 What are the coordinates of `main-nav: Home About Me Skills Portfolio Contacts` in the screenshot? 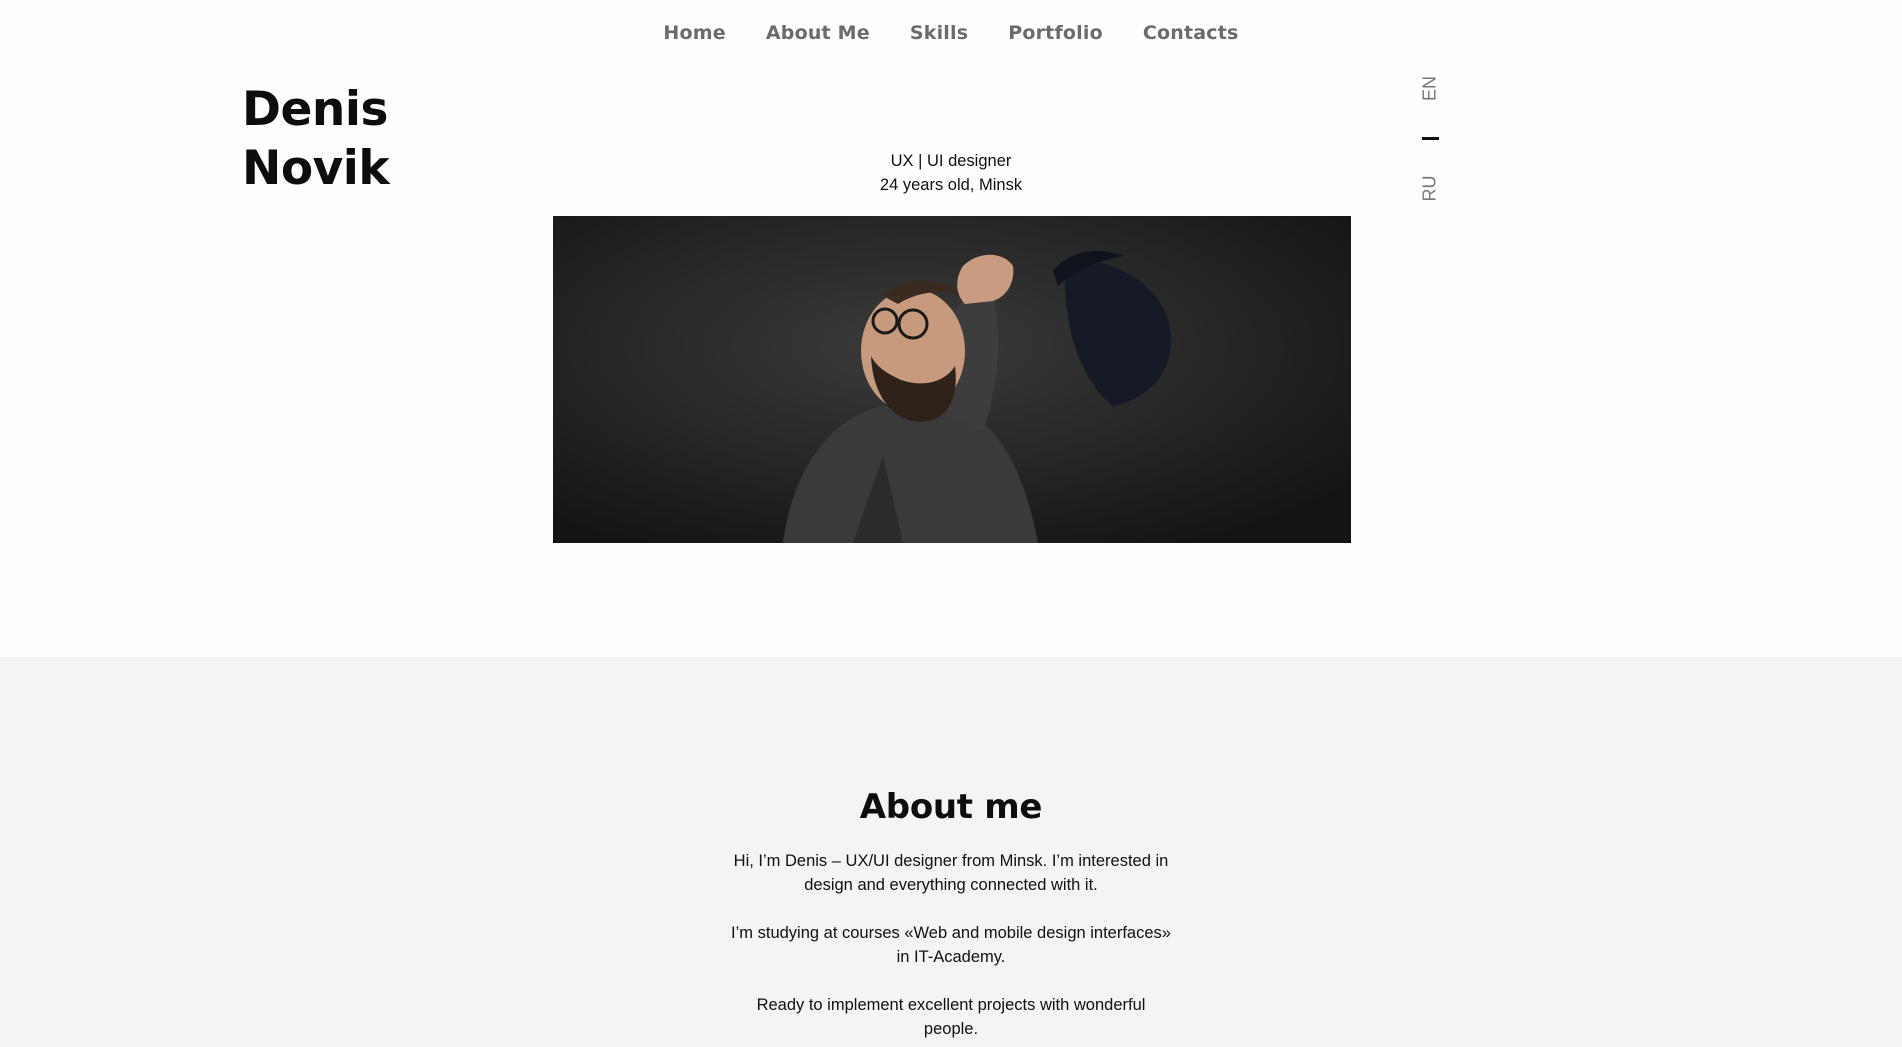 It's located at (951, 33).